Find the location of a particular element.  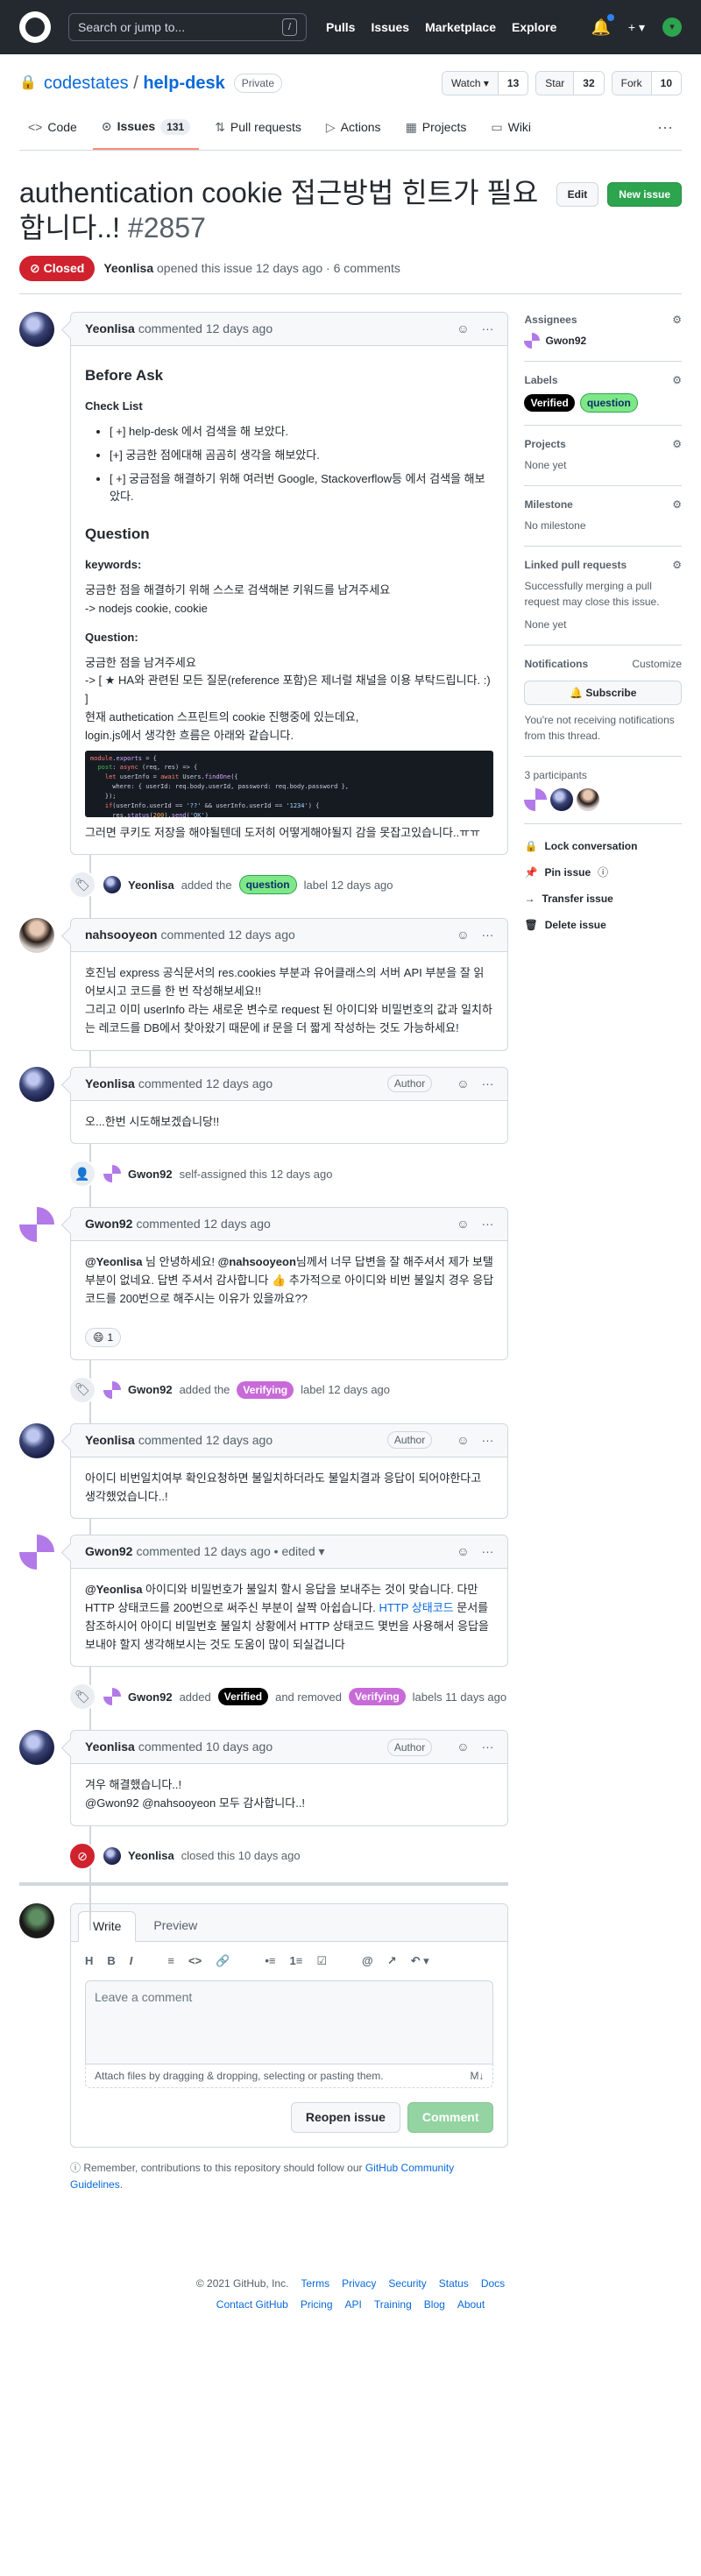

quote-tool-icon: ≡ is located at coordinates (170, 1961).